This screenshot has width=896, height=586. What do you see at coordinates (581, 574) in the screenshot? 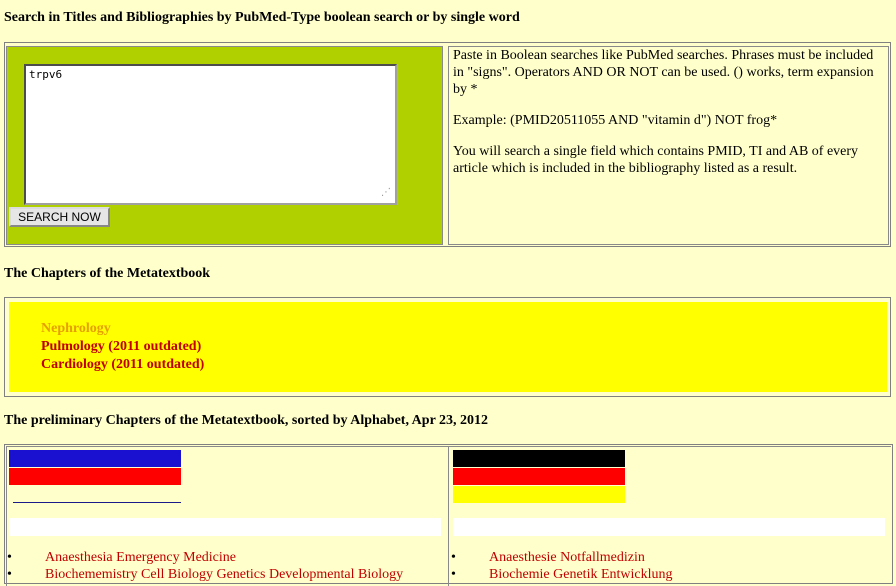
I see `german-chapter-link: Biochemie Genetik Entwicklung` at bounding box center [581, 574].